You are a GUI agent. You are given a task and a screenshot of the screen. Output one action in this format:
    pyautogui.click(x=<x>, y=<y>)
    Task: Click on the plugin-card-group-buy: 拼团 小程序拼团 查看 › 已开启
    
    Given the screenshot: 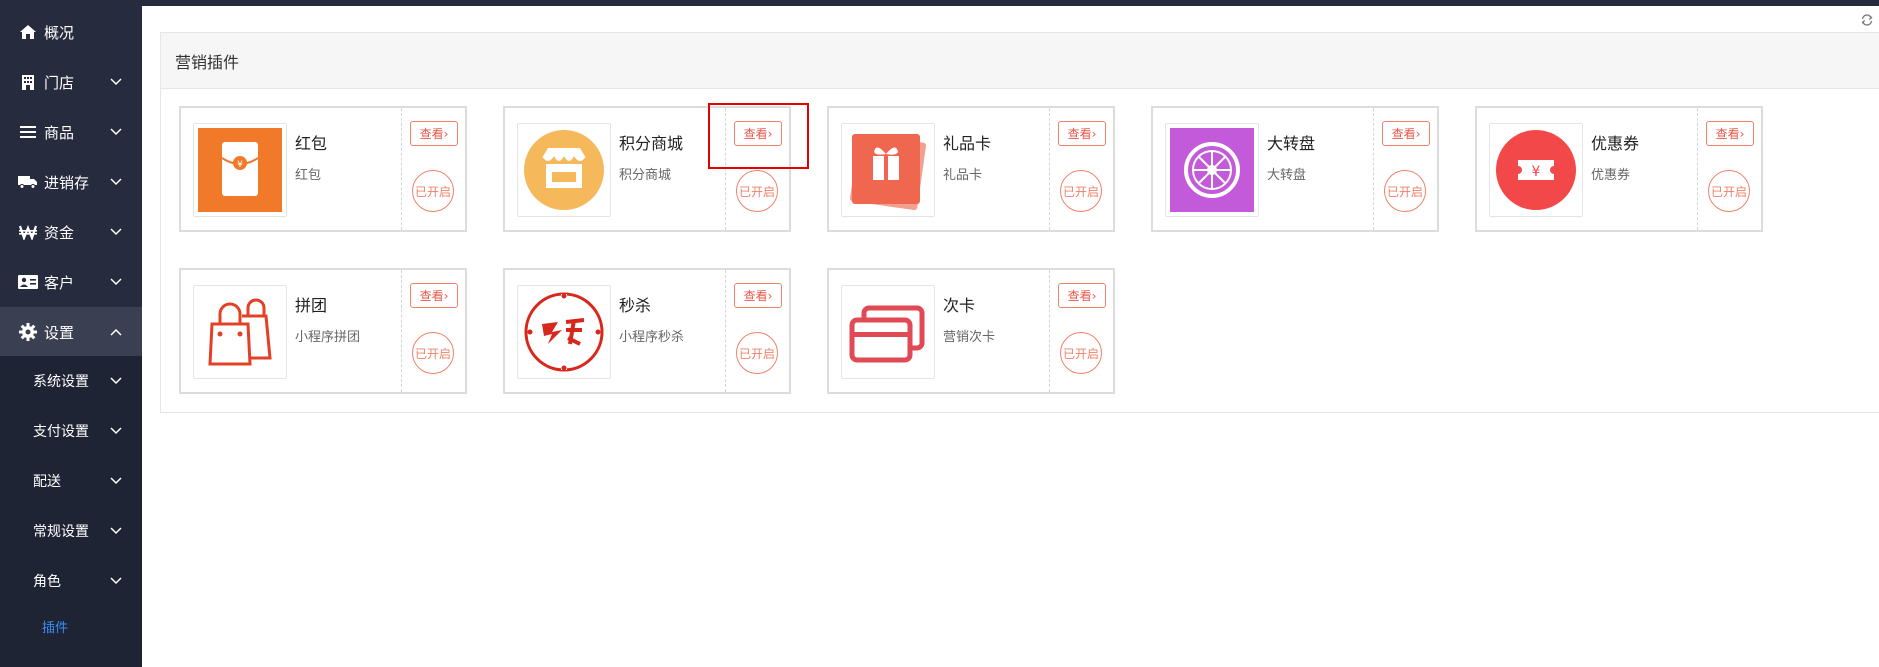 What is the action you would take?
    pyautogui.click(x=323, y=331)
    